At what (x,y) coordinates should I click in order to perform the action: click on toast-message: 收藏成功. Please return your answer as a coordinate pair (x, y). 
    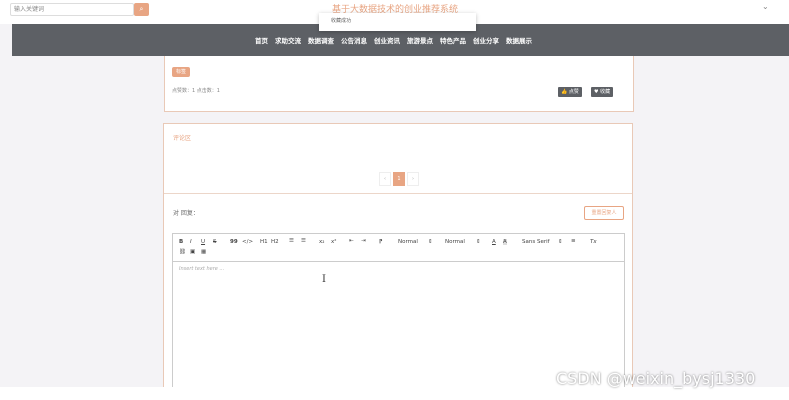
    Looking at the image, I should click on (397, 22).